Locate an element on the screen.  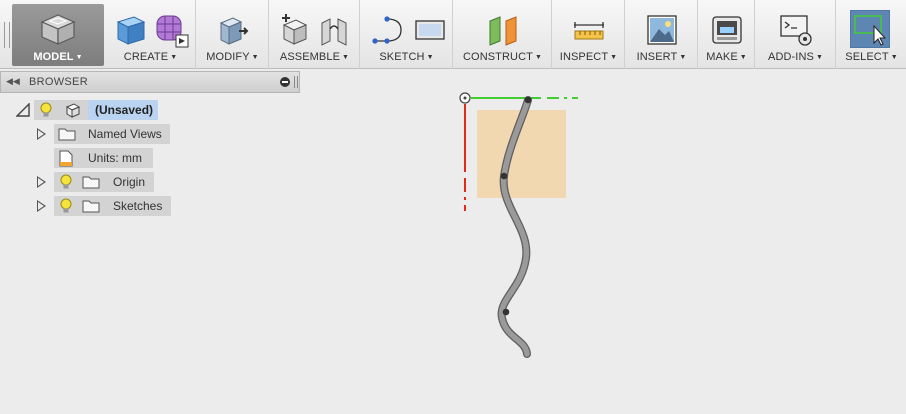
named-views-label: Named Views is located at coordinates (125, 134).